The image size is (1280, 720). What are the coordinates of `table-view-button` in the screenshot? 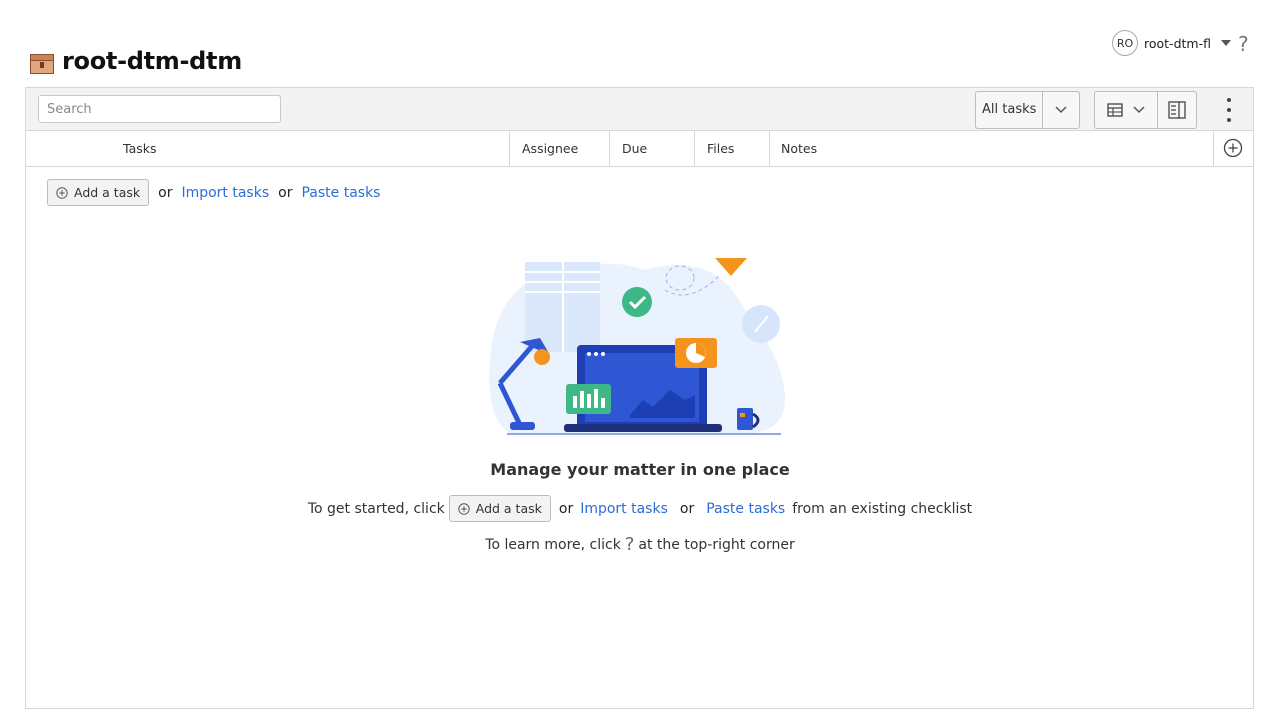 It's located at (1126, 110).